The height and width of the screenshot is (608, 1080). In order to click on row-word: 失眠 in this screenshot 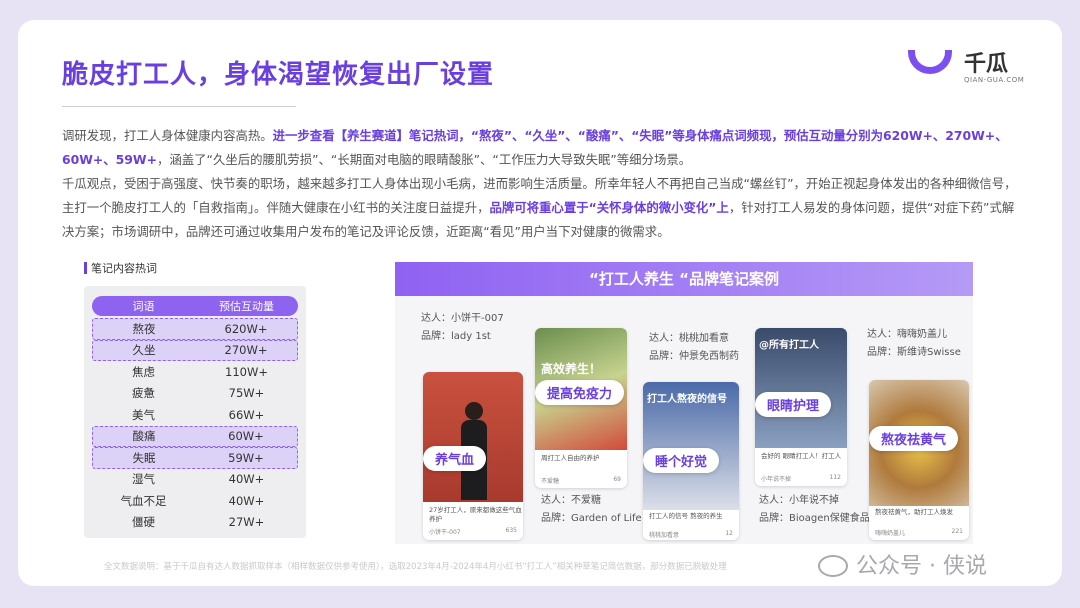, I will do `click(144, 457)`.